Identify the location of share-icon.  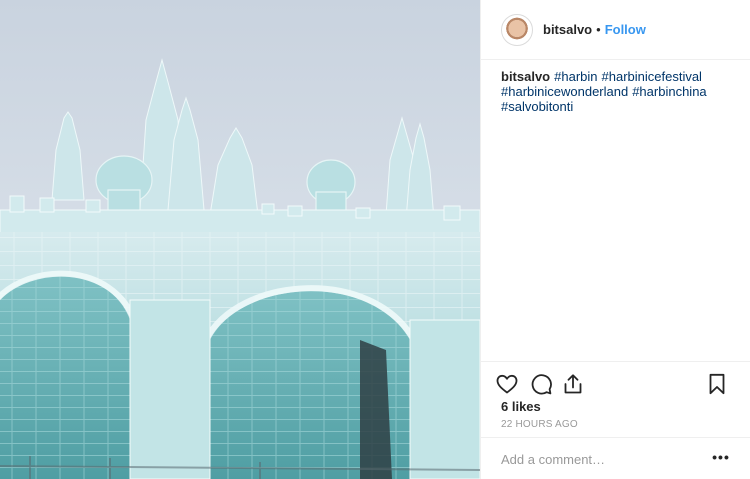
(573, 384).